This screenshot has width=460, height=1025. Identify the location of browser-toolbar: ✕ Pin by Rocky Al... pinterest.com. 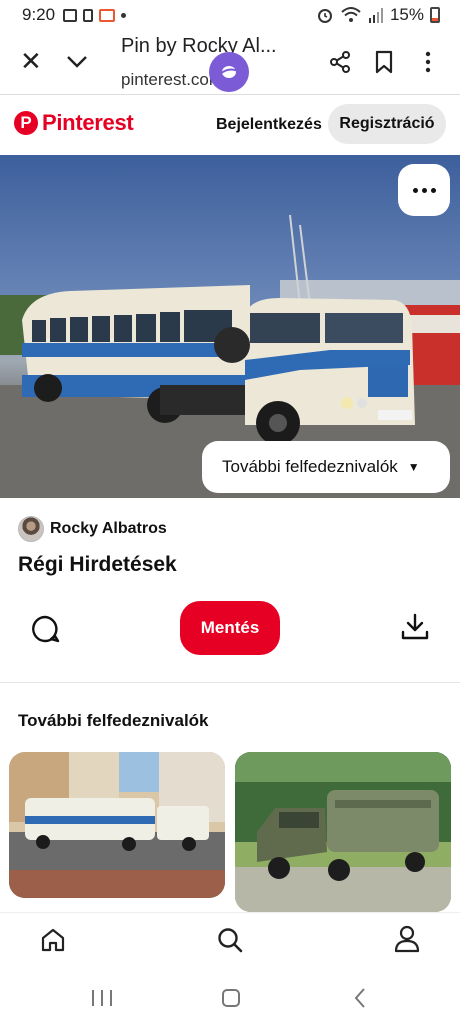
(230, 62).